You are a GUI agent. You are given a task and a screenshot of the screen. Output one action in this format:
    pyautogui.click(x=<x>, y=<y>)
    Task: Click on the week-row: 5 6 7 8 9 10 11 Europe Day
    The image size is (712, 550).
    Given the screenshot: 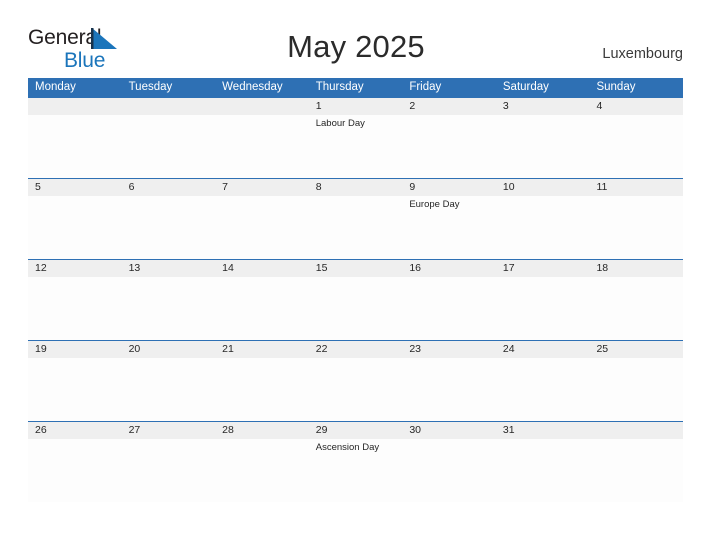 What is the action you would take?
    pyautogui.click(x=355, y=218)
    